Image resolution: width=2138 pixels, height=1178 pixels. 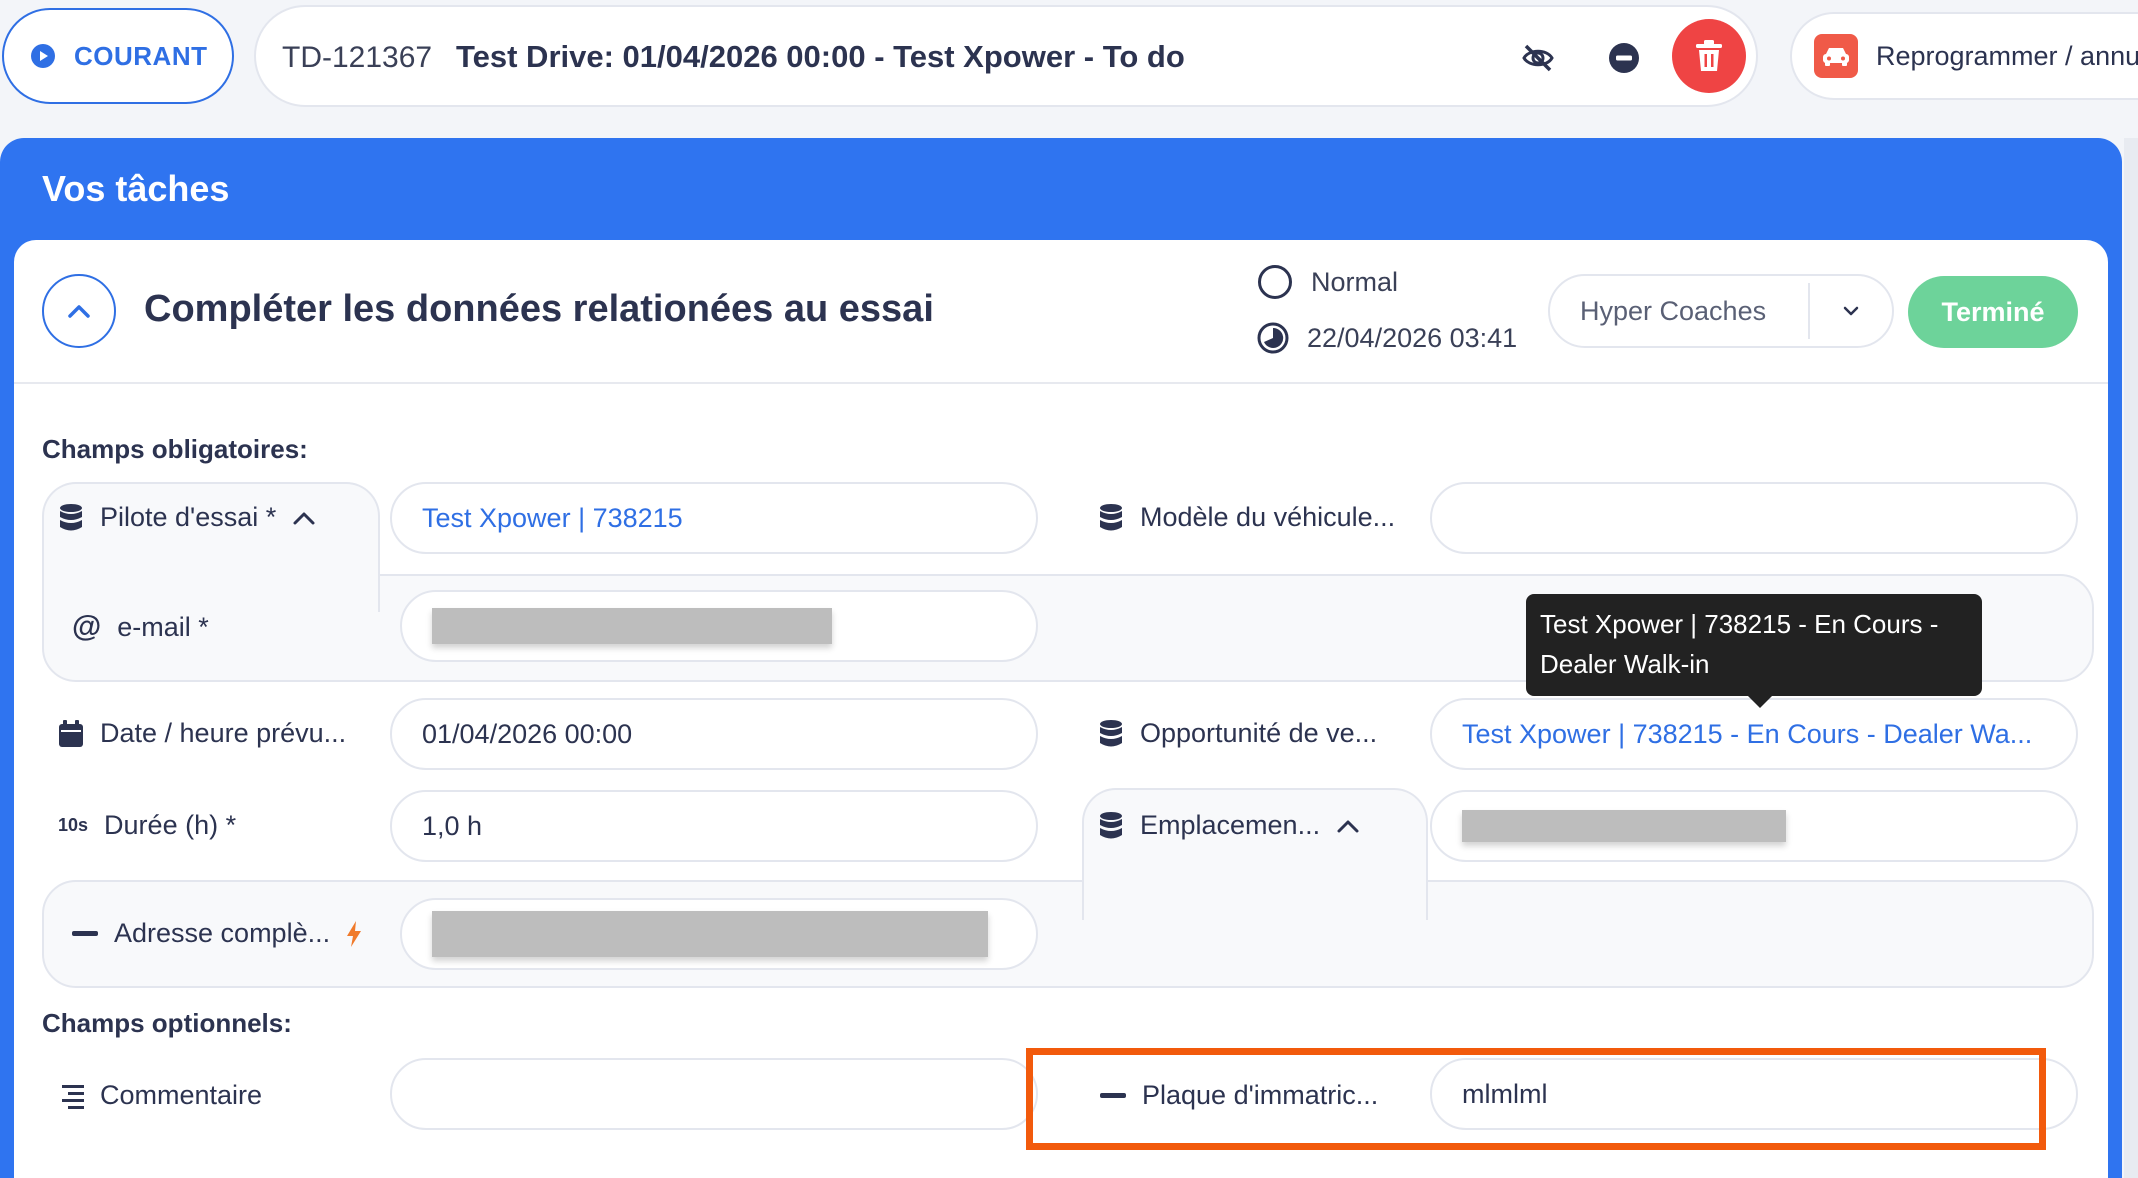 I want to click on email-label: @ e-mail *, so click(x=140, y=627).